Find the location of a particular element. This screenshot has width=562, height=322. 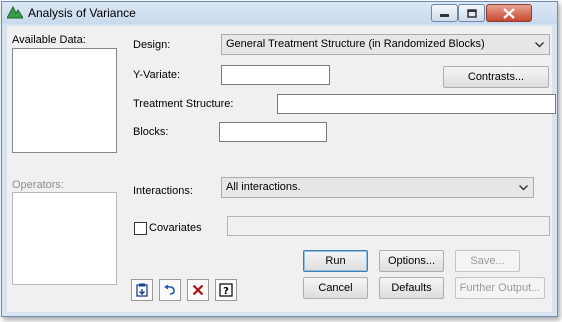

close-button is located at coordinates (509, 13).